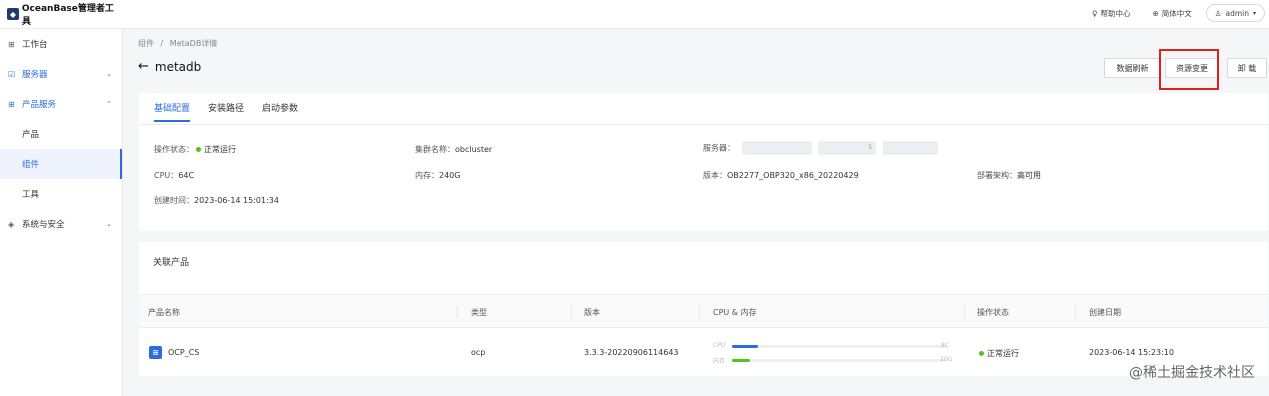  Describe the element at coordinates (1192, 373) in the screenshot. I see `watermark: @稀土掘金技术社区` at that location.